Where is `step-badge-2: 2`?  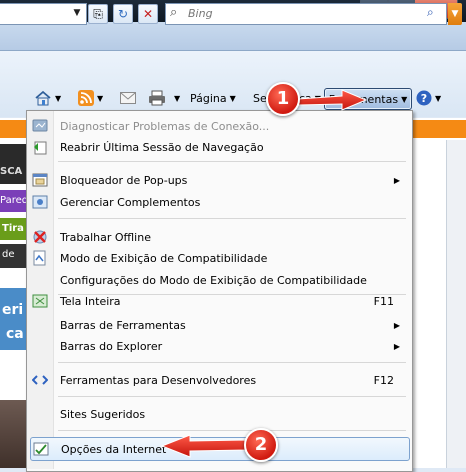 step-badge-2: 2 is located at coordinates (261, 445).